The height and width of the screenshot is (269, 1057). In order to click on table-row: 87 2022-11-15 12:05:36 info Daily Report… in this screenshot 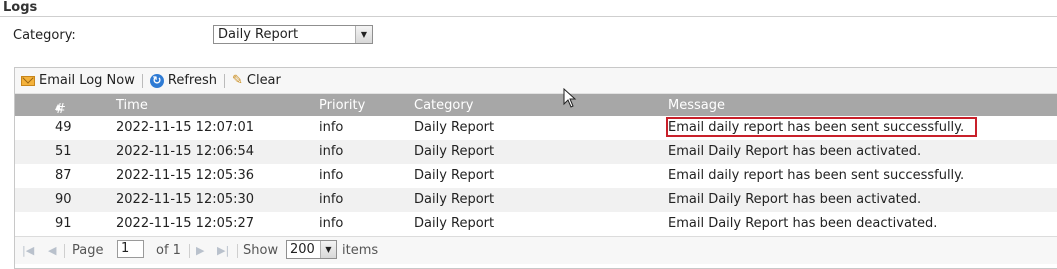, I will do `click(536, 176)`.